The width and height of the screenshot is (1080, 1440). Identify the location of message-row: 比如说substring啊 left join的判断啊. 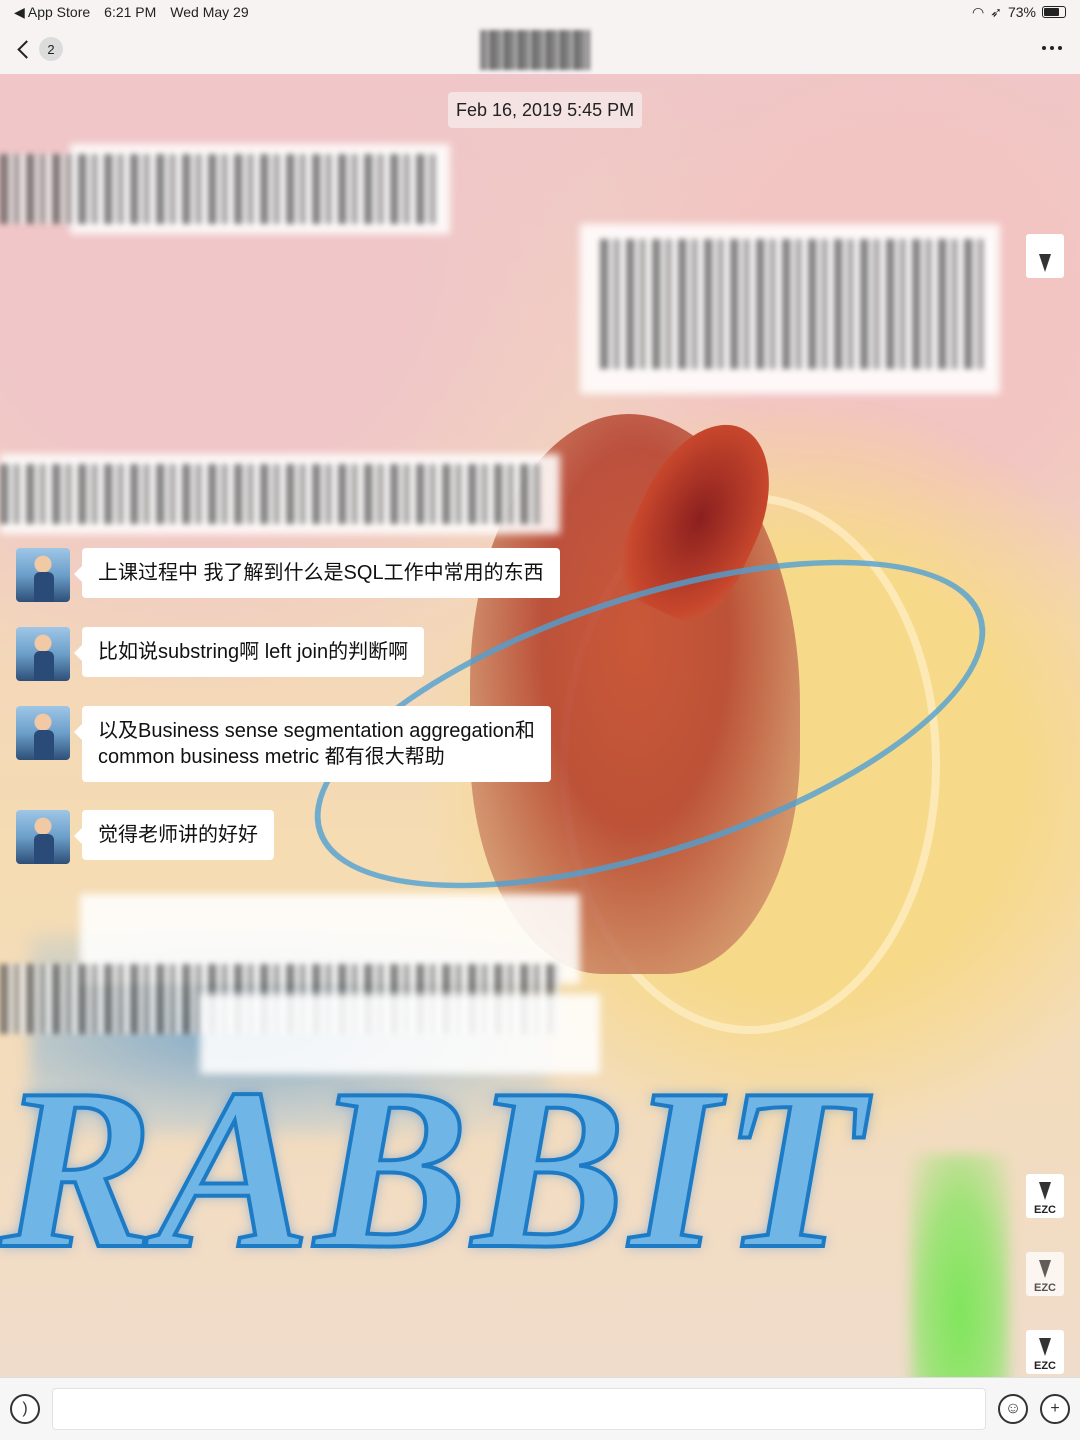
(220, 654).